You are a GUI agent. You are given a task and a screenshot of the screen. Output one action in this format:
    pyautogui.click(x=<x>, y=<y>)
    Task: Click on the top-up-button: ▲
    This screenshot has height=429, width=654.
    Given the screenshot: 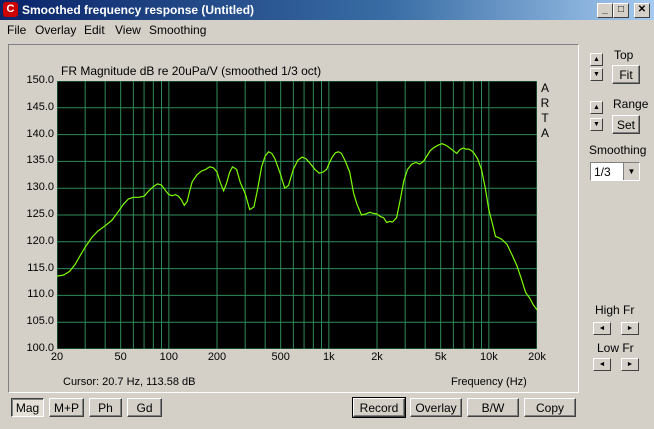 What is the action you would take?
    pyautogui.click(x=596, y=59)
    